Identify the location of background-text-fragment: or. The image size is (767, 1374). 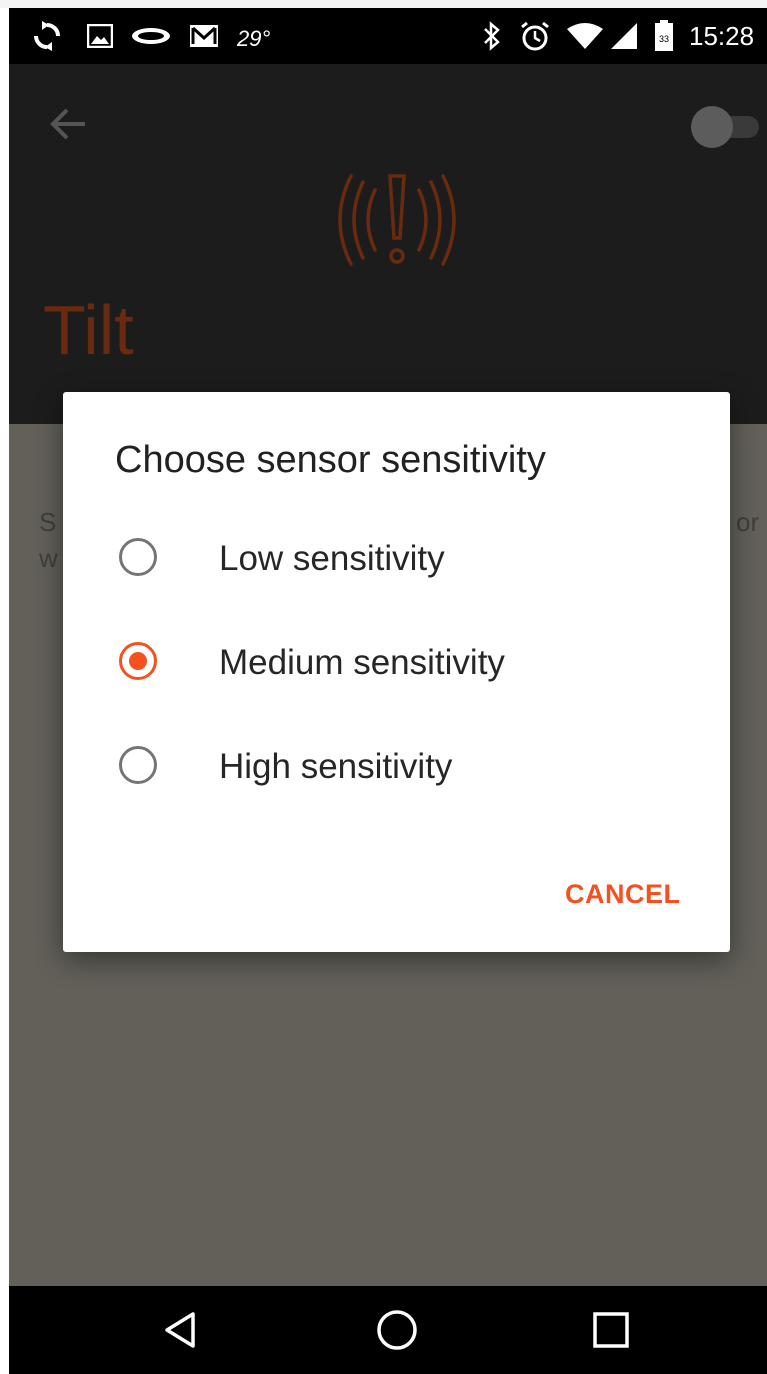
(748, 522).